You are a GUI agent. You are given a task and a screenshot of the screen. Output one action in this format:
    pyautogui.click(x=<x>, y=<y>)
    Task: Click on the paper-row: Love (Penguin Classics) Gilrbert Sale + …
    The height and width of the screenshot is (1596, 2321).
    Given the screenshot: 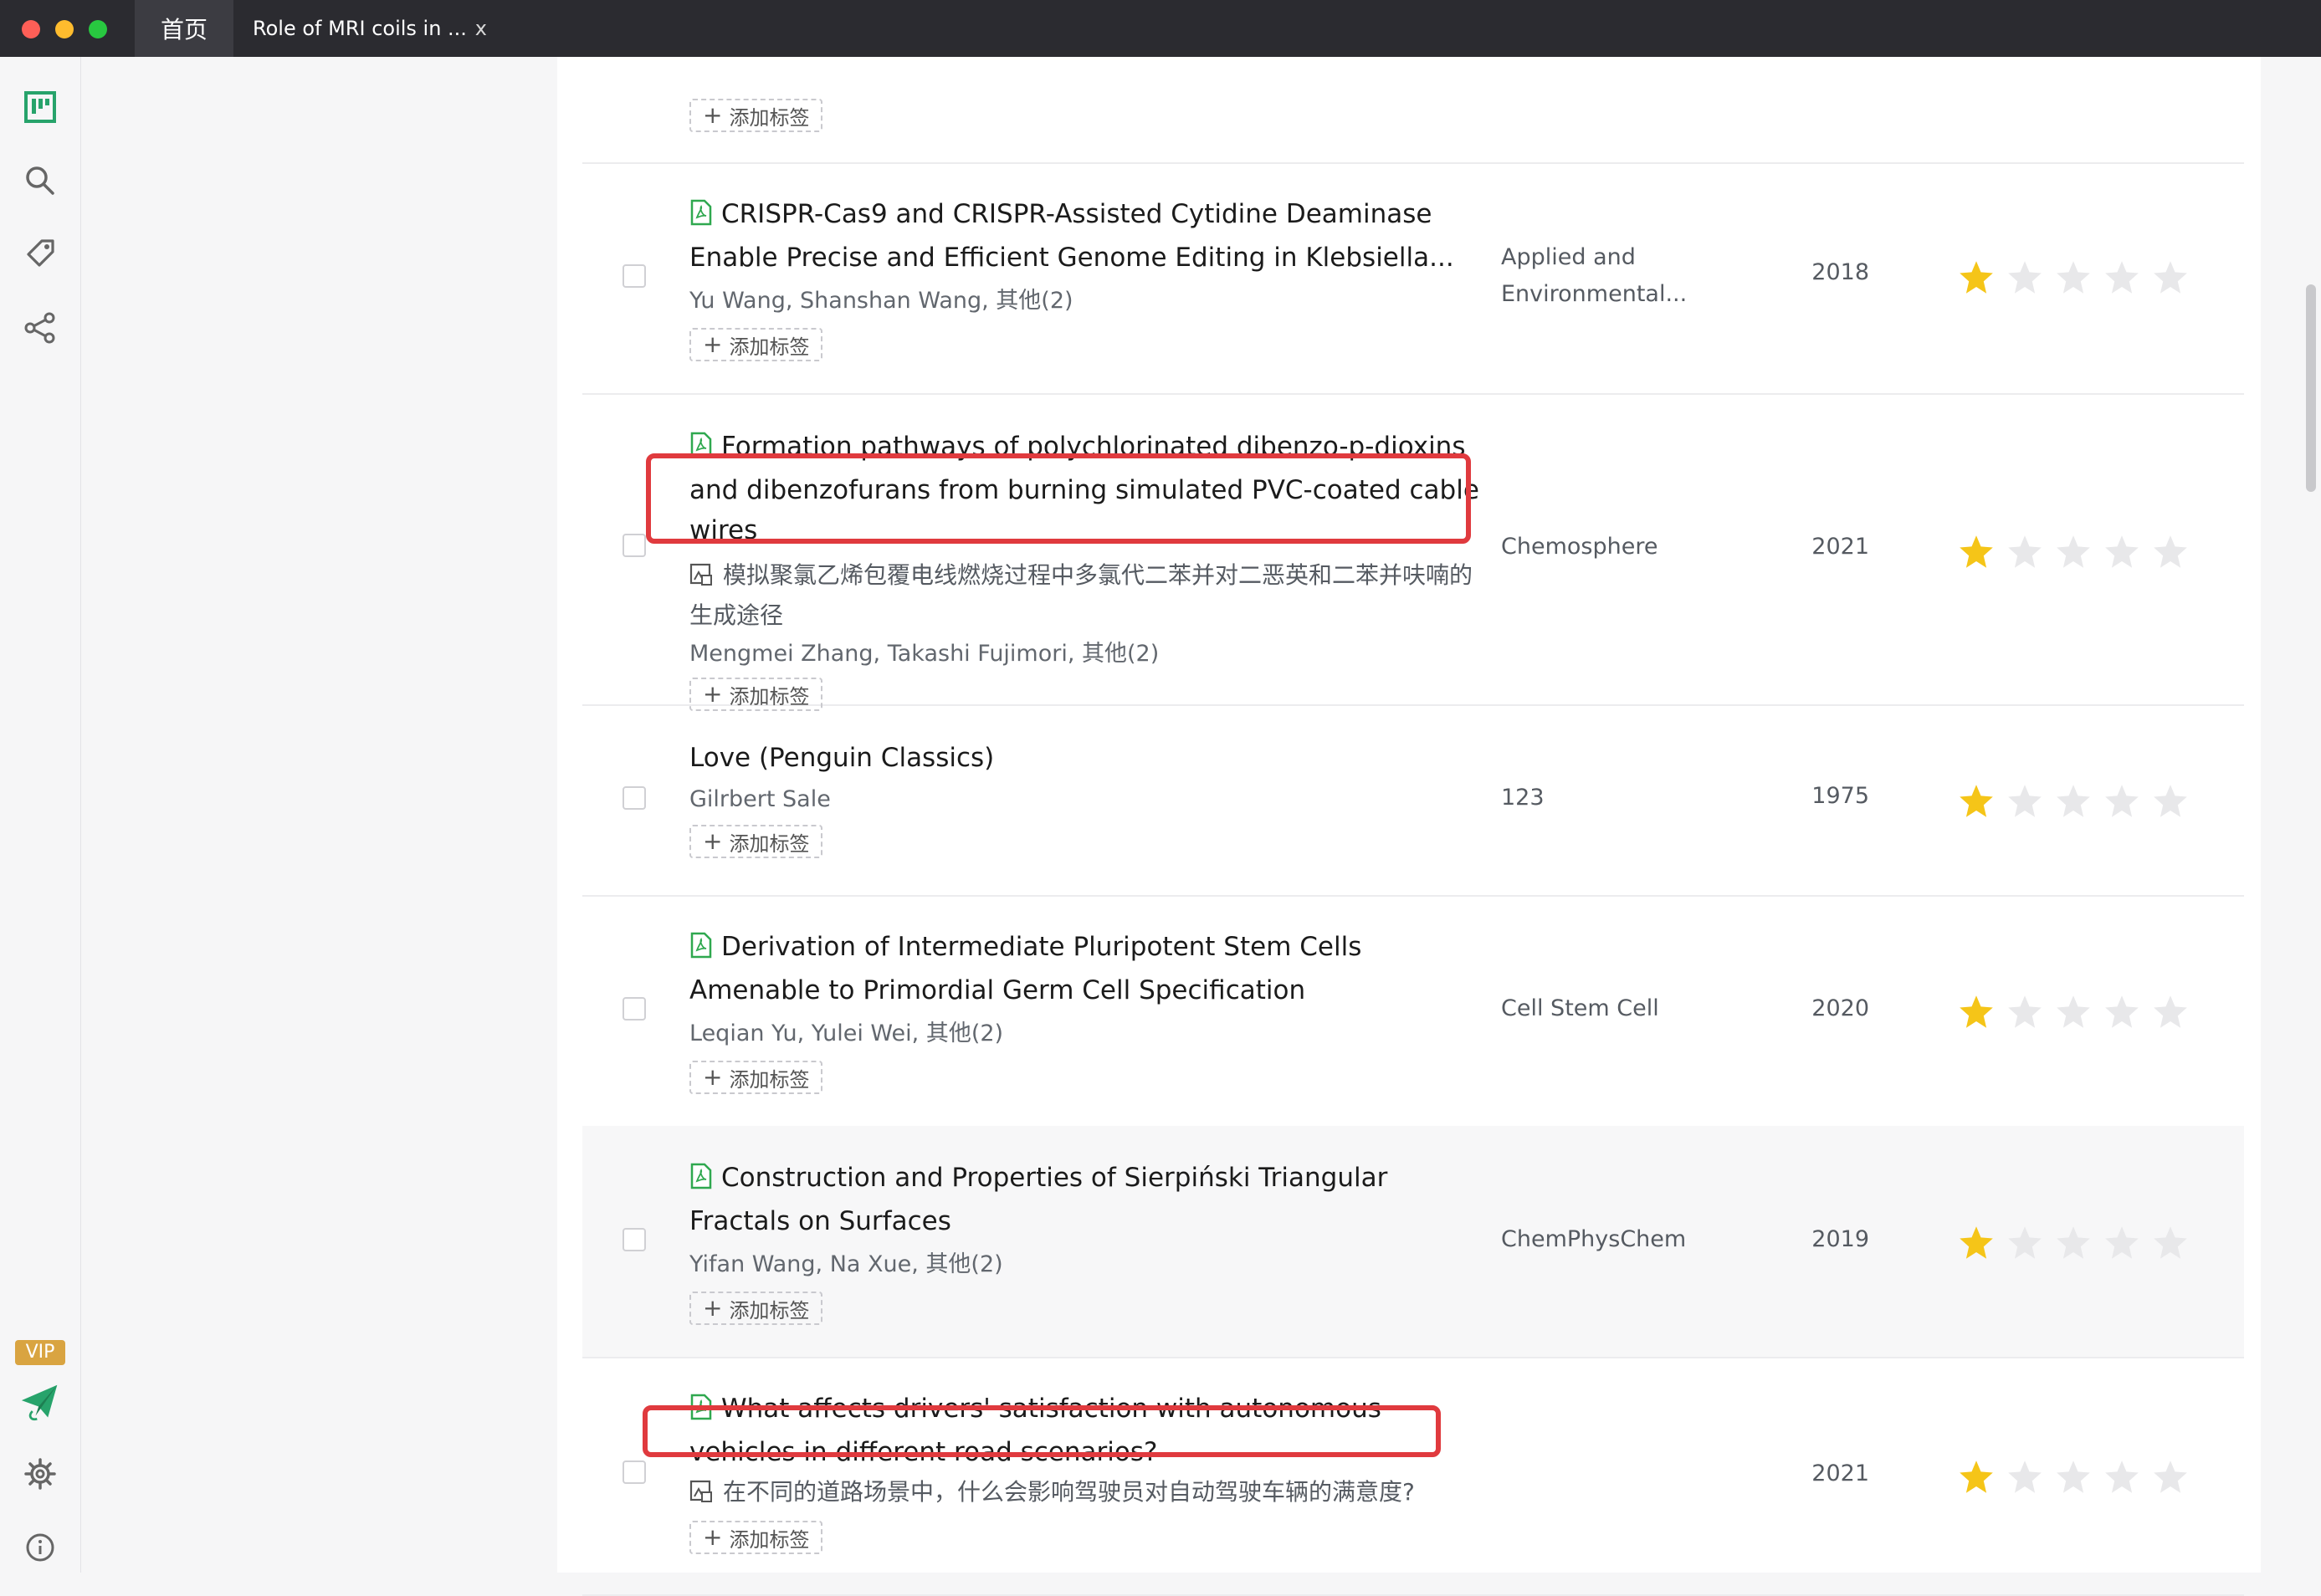 What is the action you would take?
    pyautogui.click(x=1413, y=801)
    